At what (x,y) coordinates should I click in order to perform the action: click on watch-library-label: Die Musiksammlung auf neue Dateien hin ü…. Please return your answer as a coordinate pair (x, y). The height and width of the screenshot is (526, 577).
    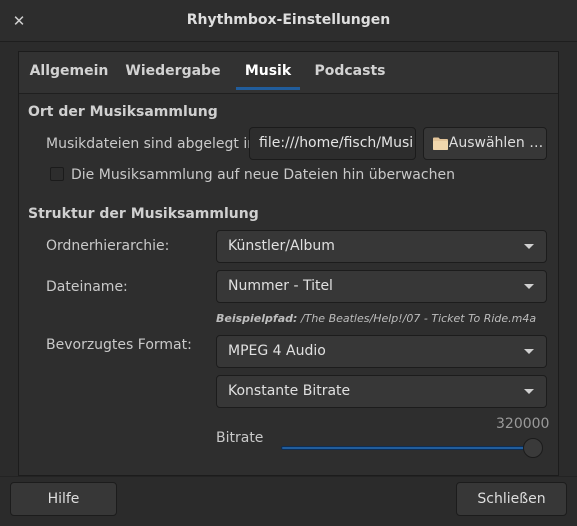
    Looking at the image, I should click on (263, 175).